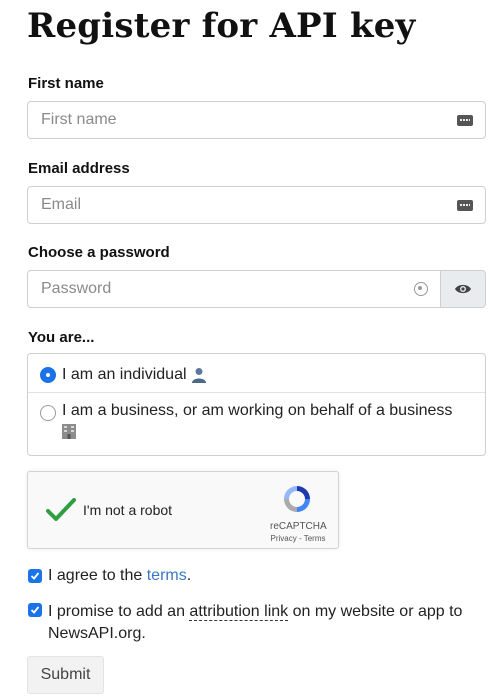 This screenshot has height=698, width=491. Describe the element at coordinates (48, 375) in the screenshot. I see `individual-radio` at that location.